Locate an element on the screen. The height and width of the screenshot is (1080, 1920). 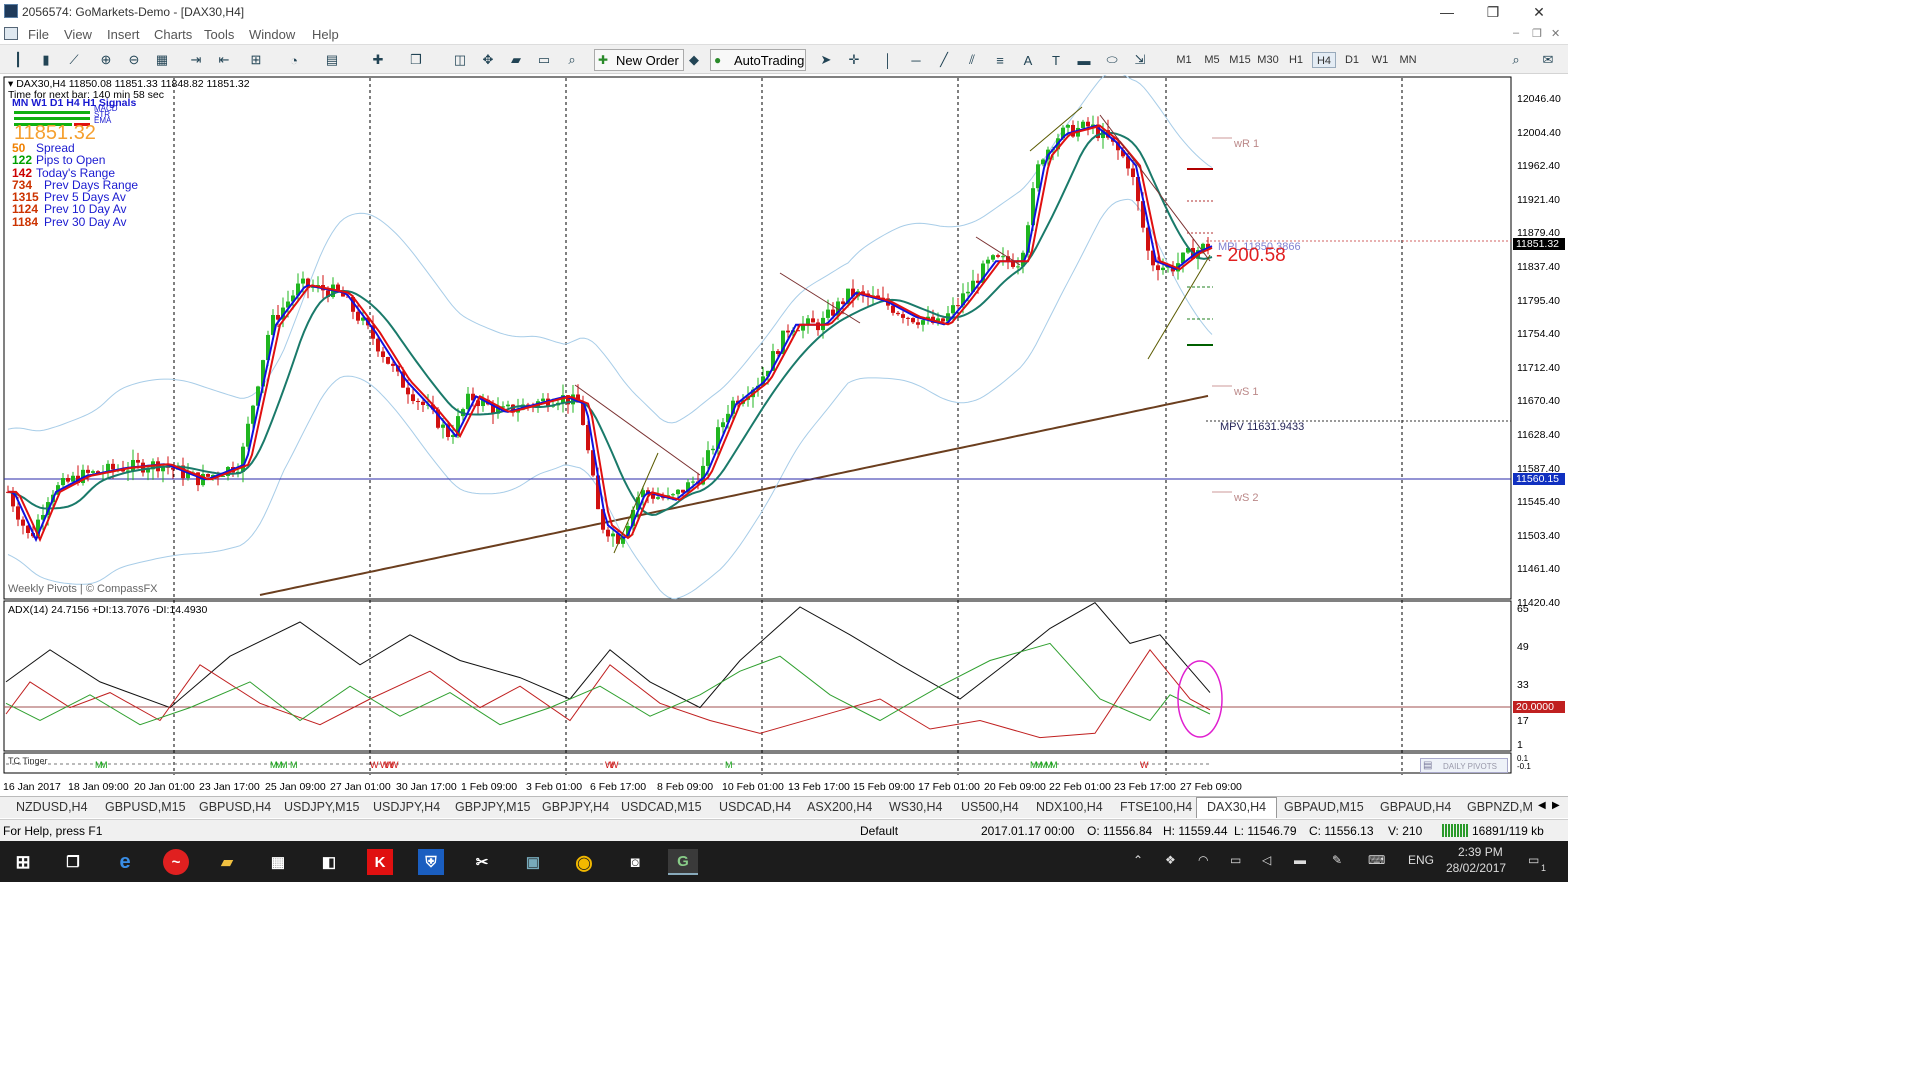
auto-scroll-icon: ⇥ is located at coordinates (196, 60).